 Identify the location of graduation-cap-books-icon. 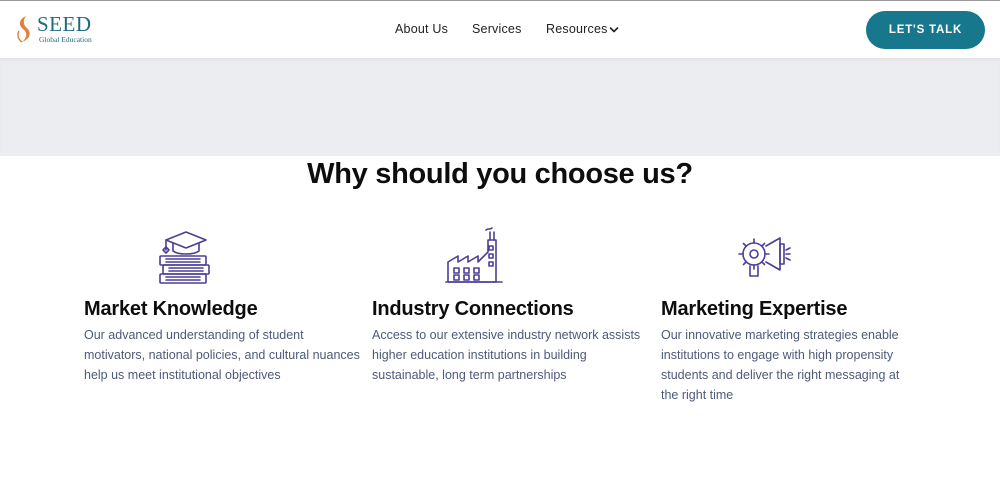
(184, 257).